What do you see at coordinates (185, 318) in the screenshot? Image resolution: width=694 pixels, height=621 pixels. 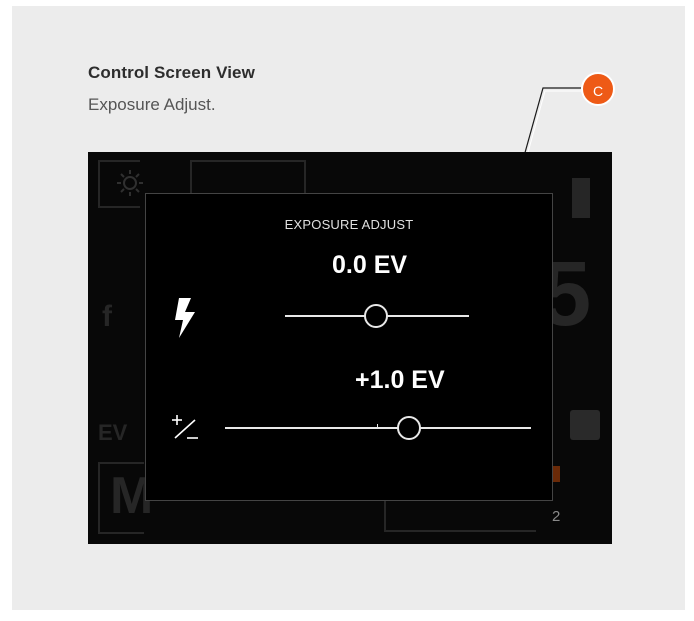 I see `flash-icon` at bounding box center [185, 318].